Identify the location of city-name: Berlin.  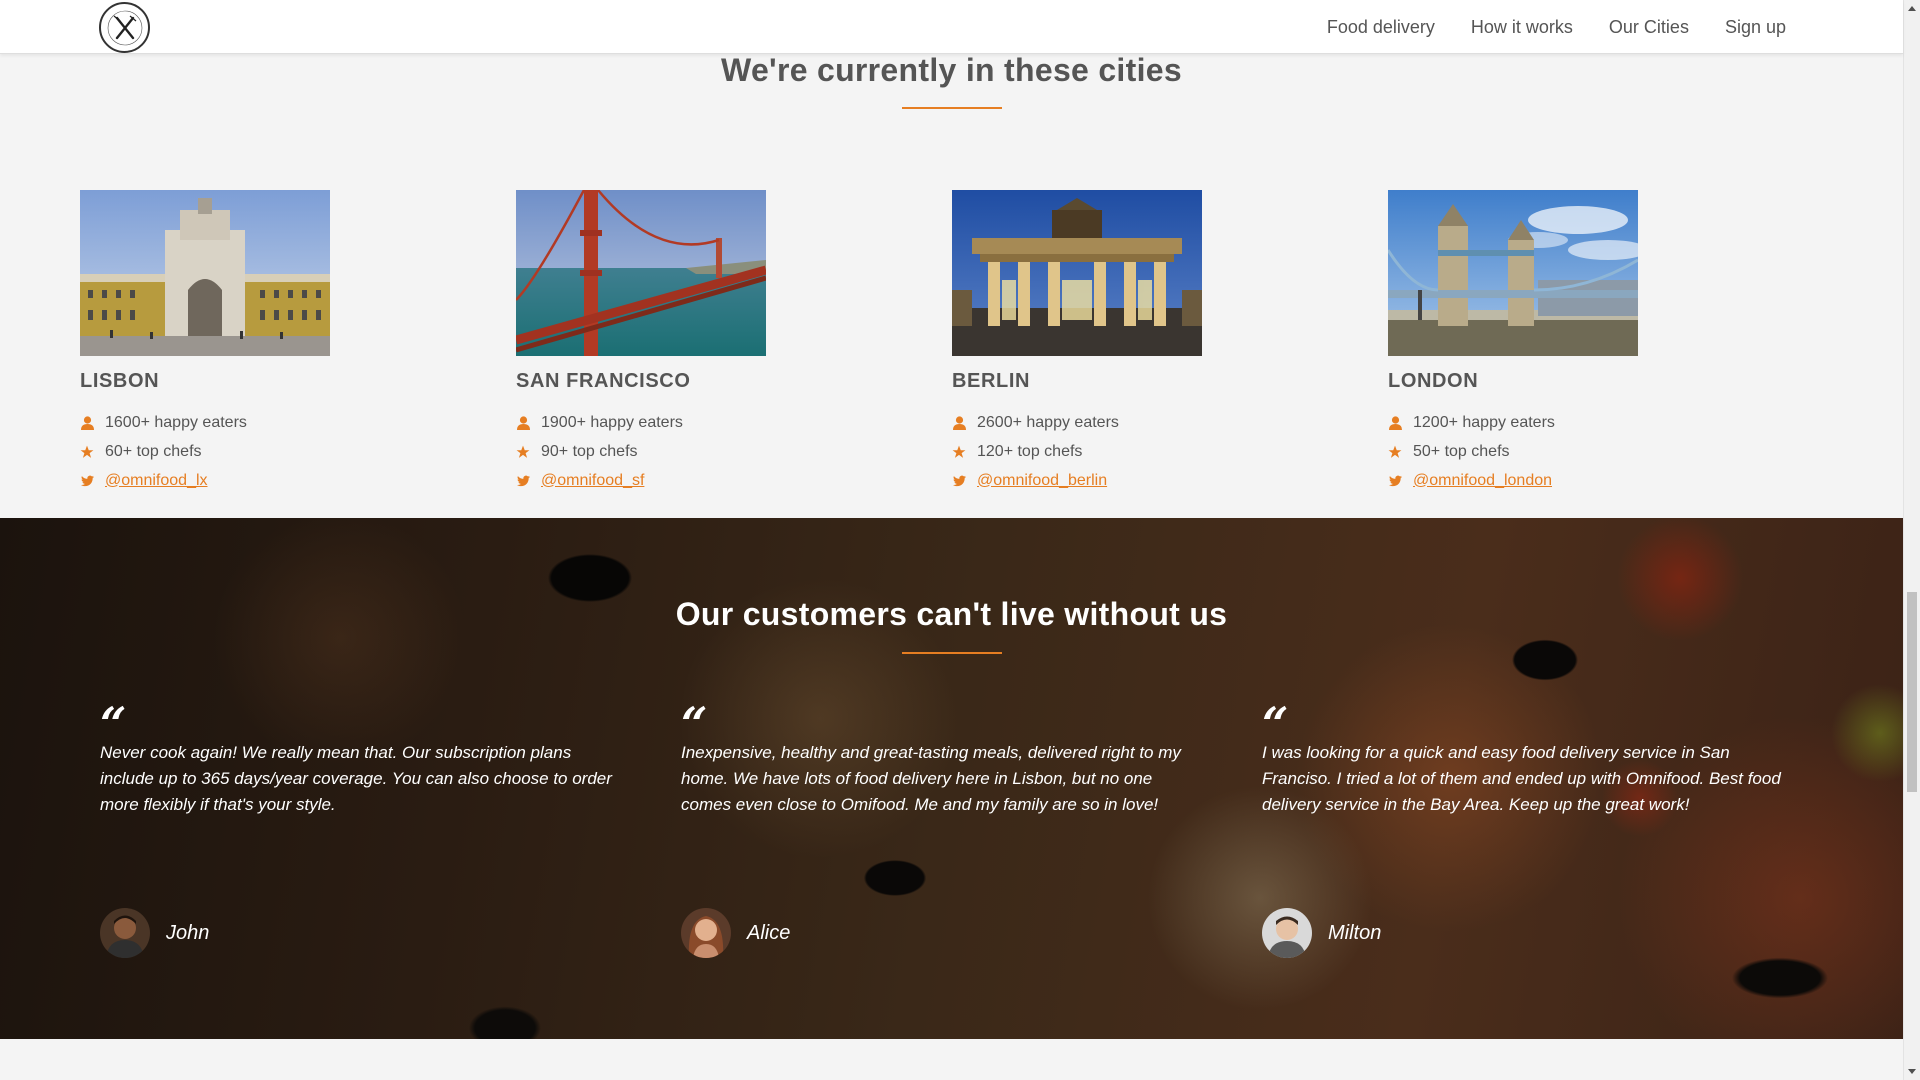
(991, 381).